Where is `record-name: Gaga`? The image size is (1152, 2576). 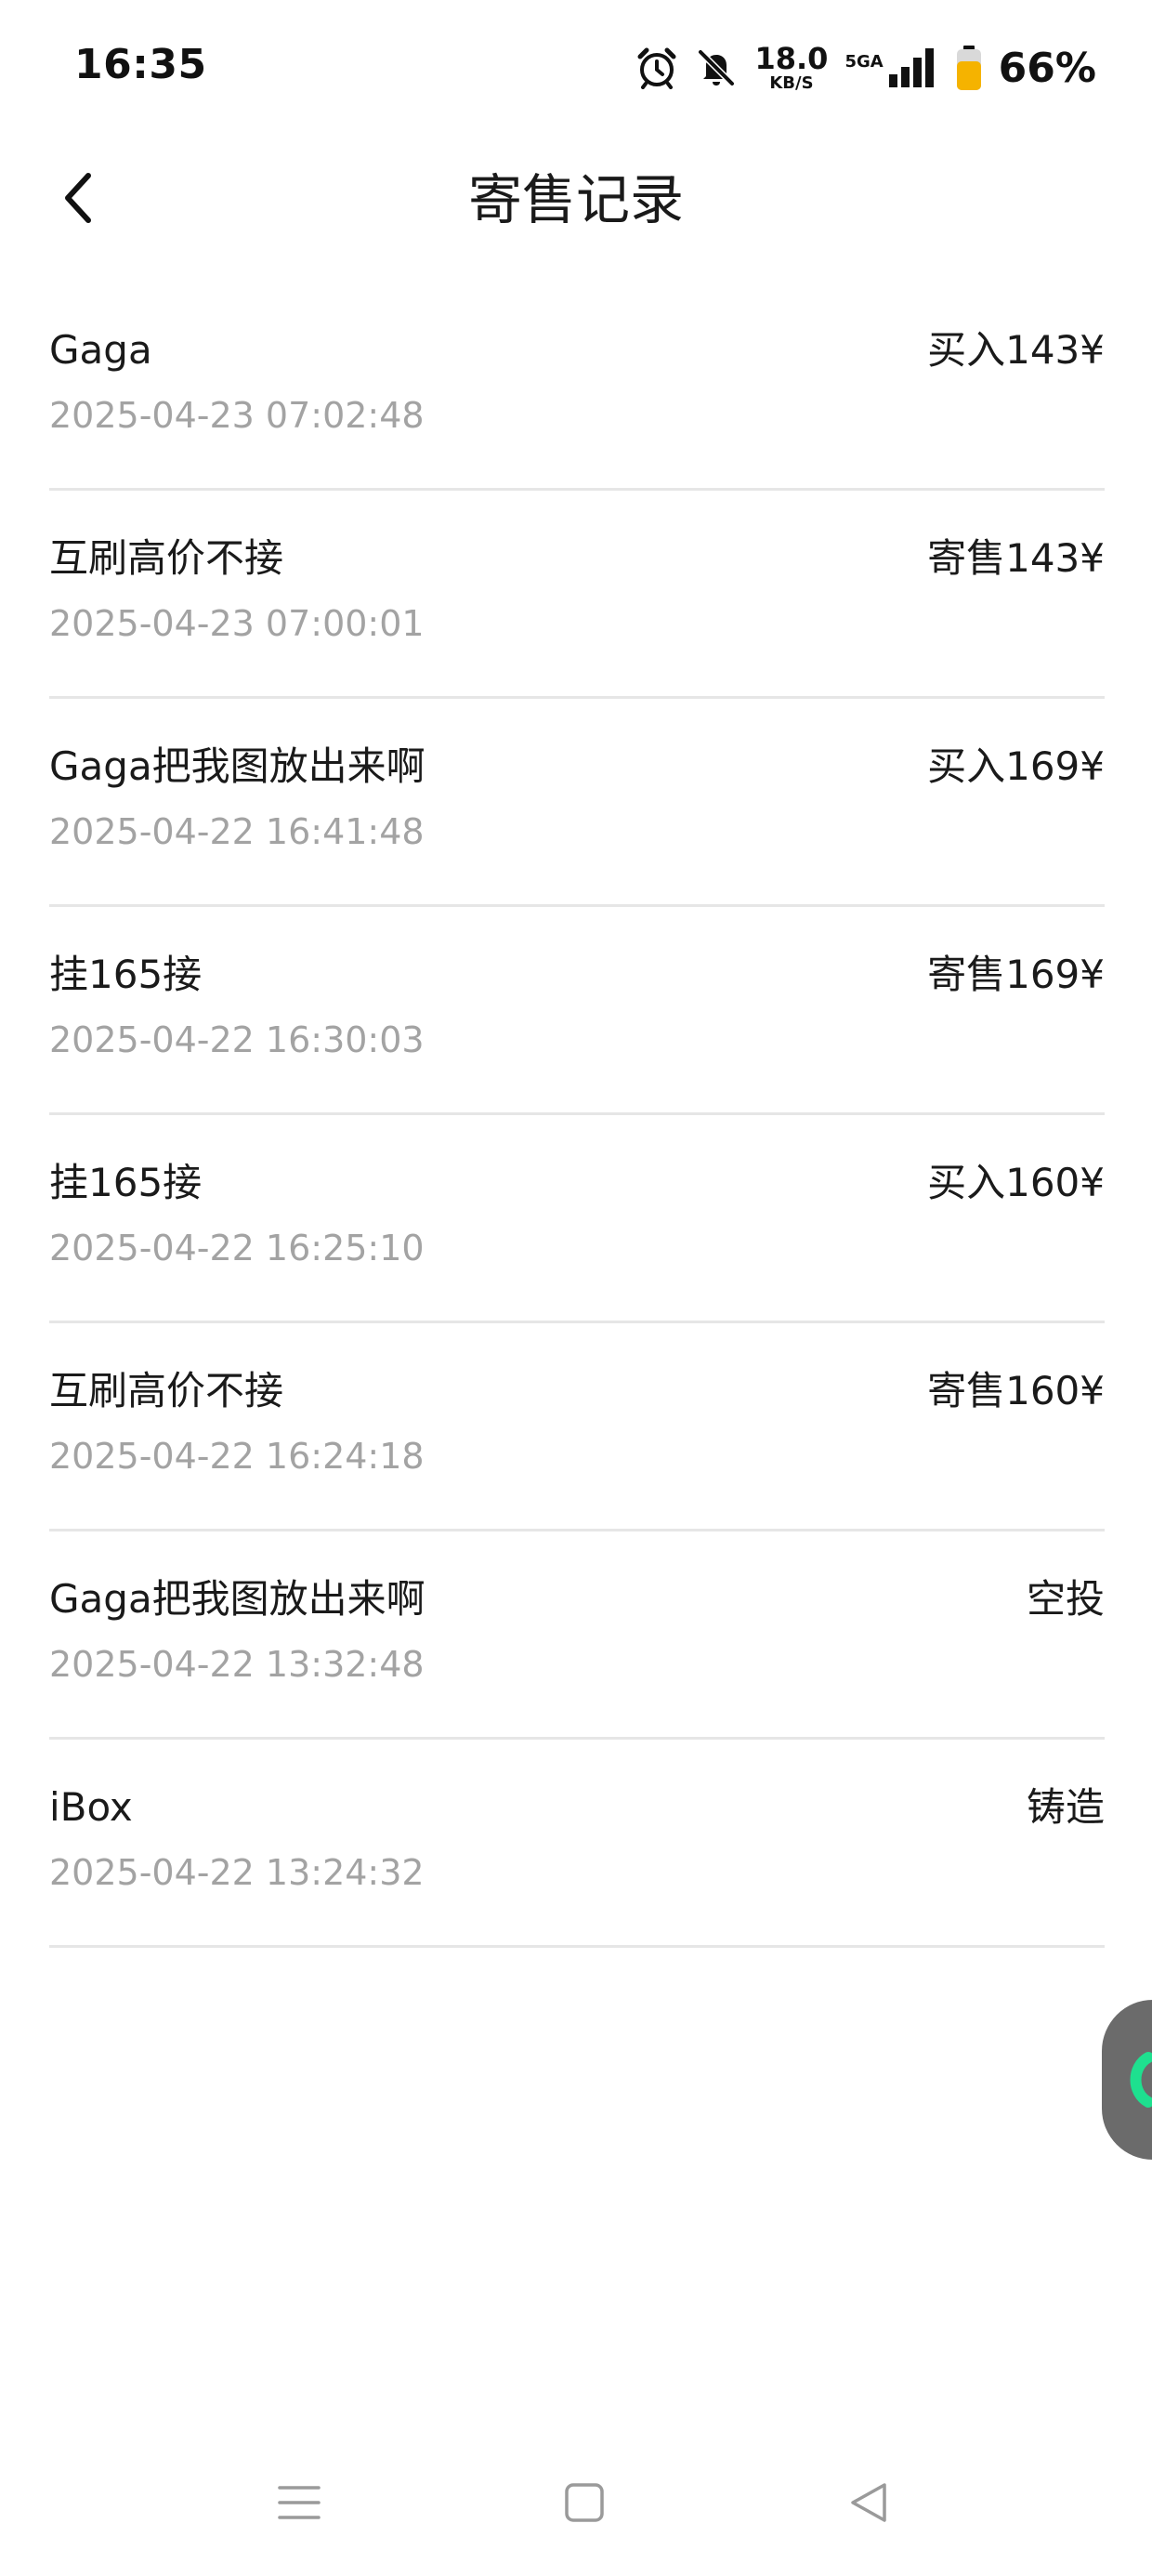 record-name: Gaga is located at coordinates (100, 350).